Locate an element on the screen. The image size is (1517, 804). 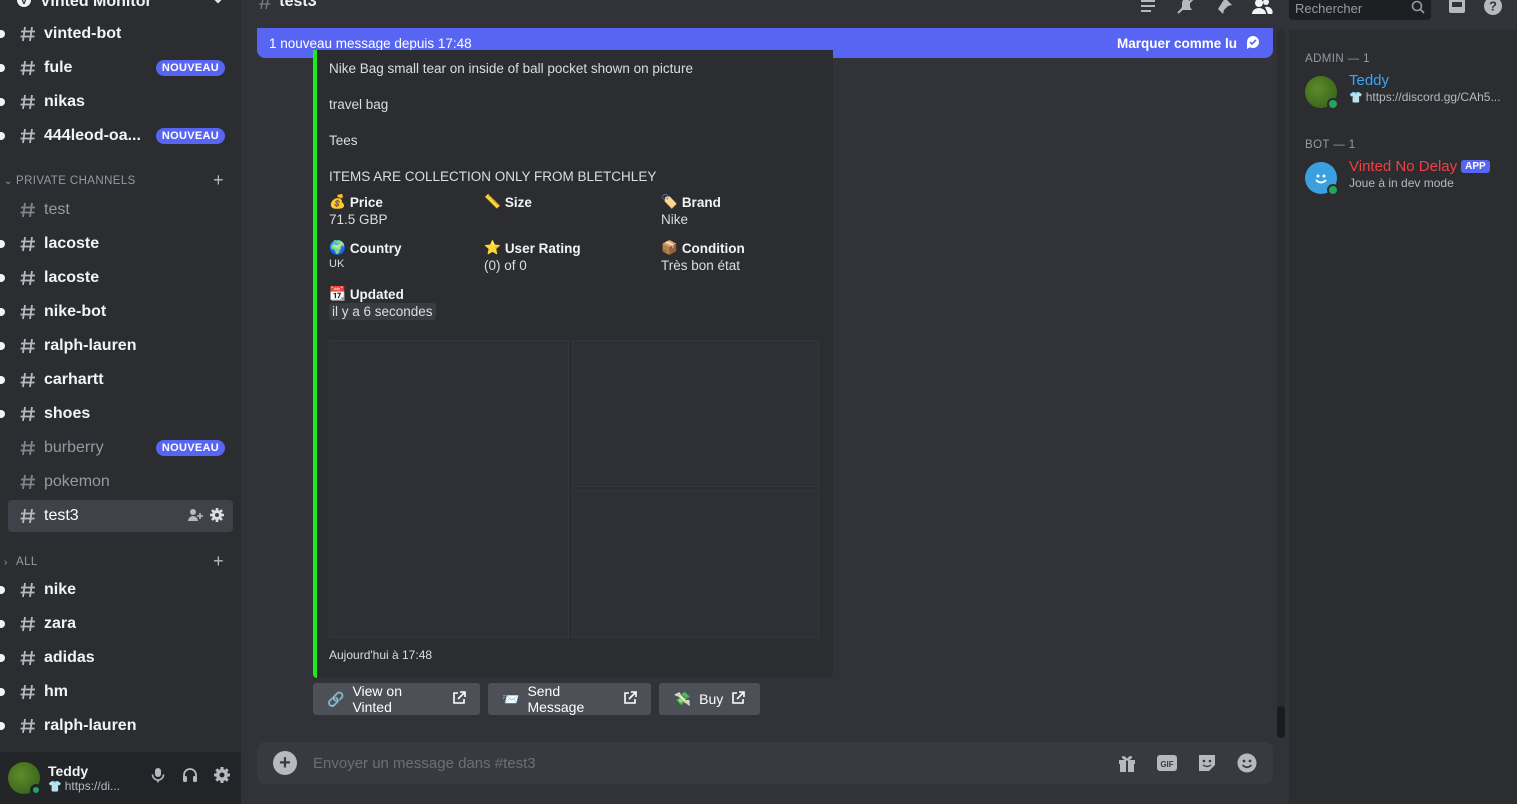
chevron-down-icon is located at coordinates (218, 6).